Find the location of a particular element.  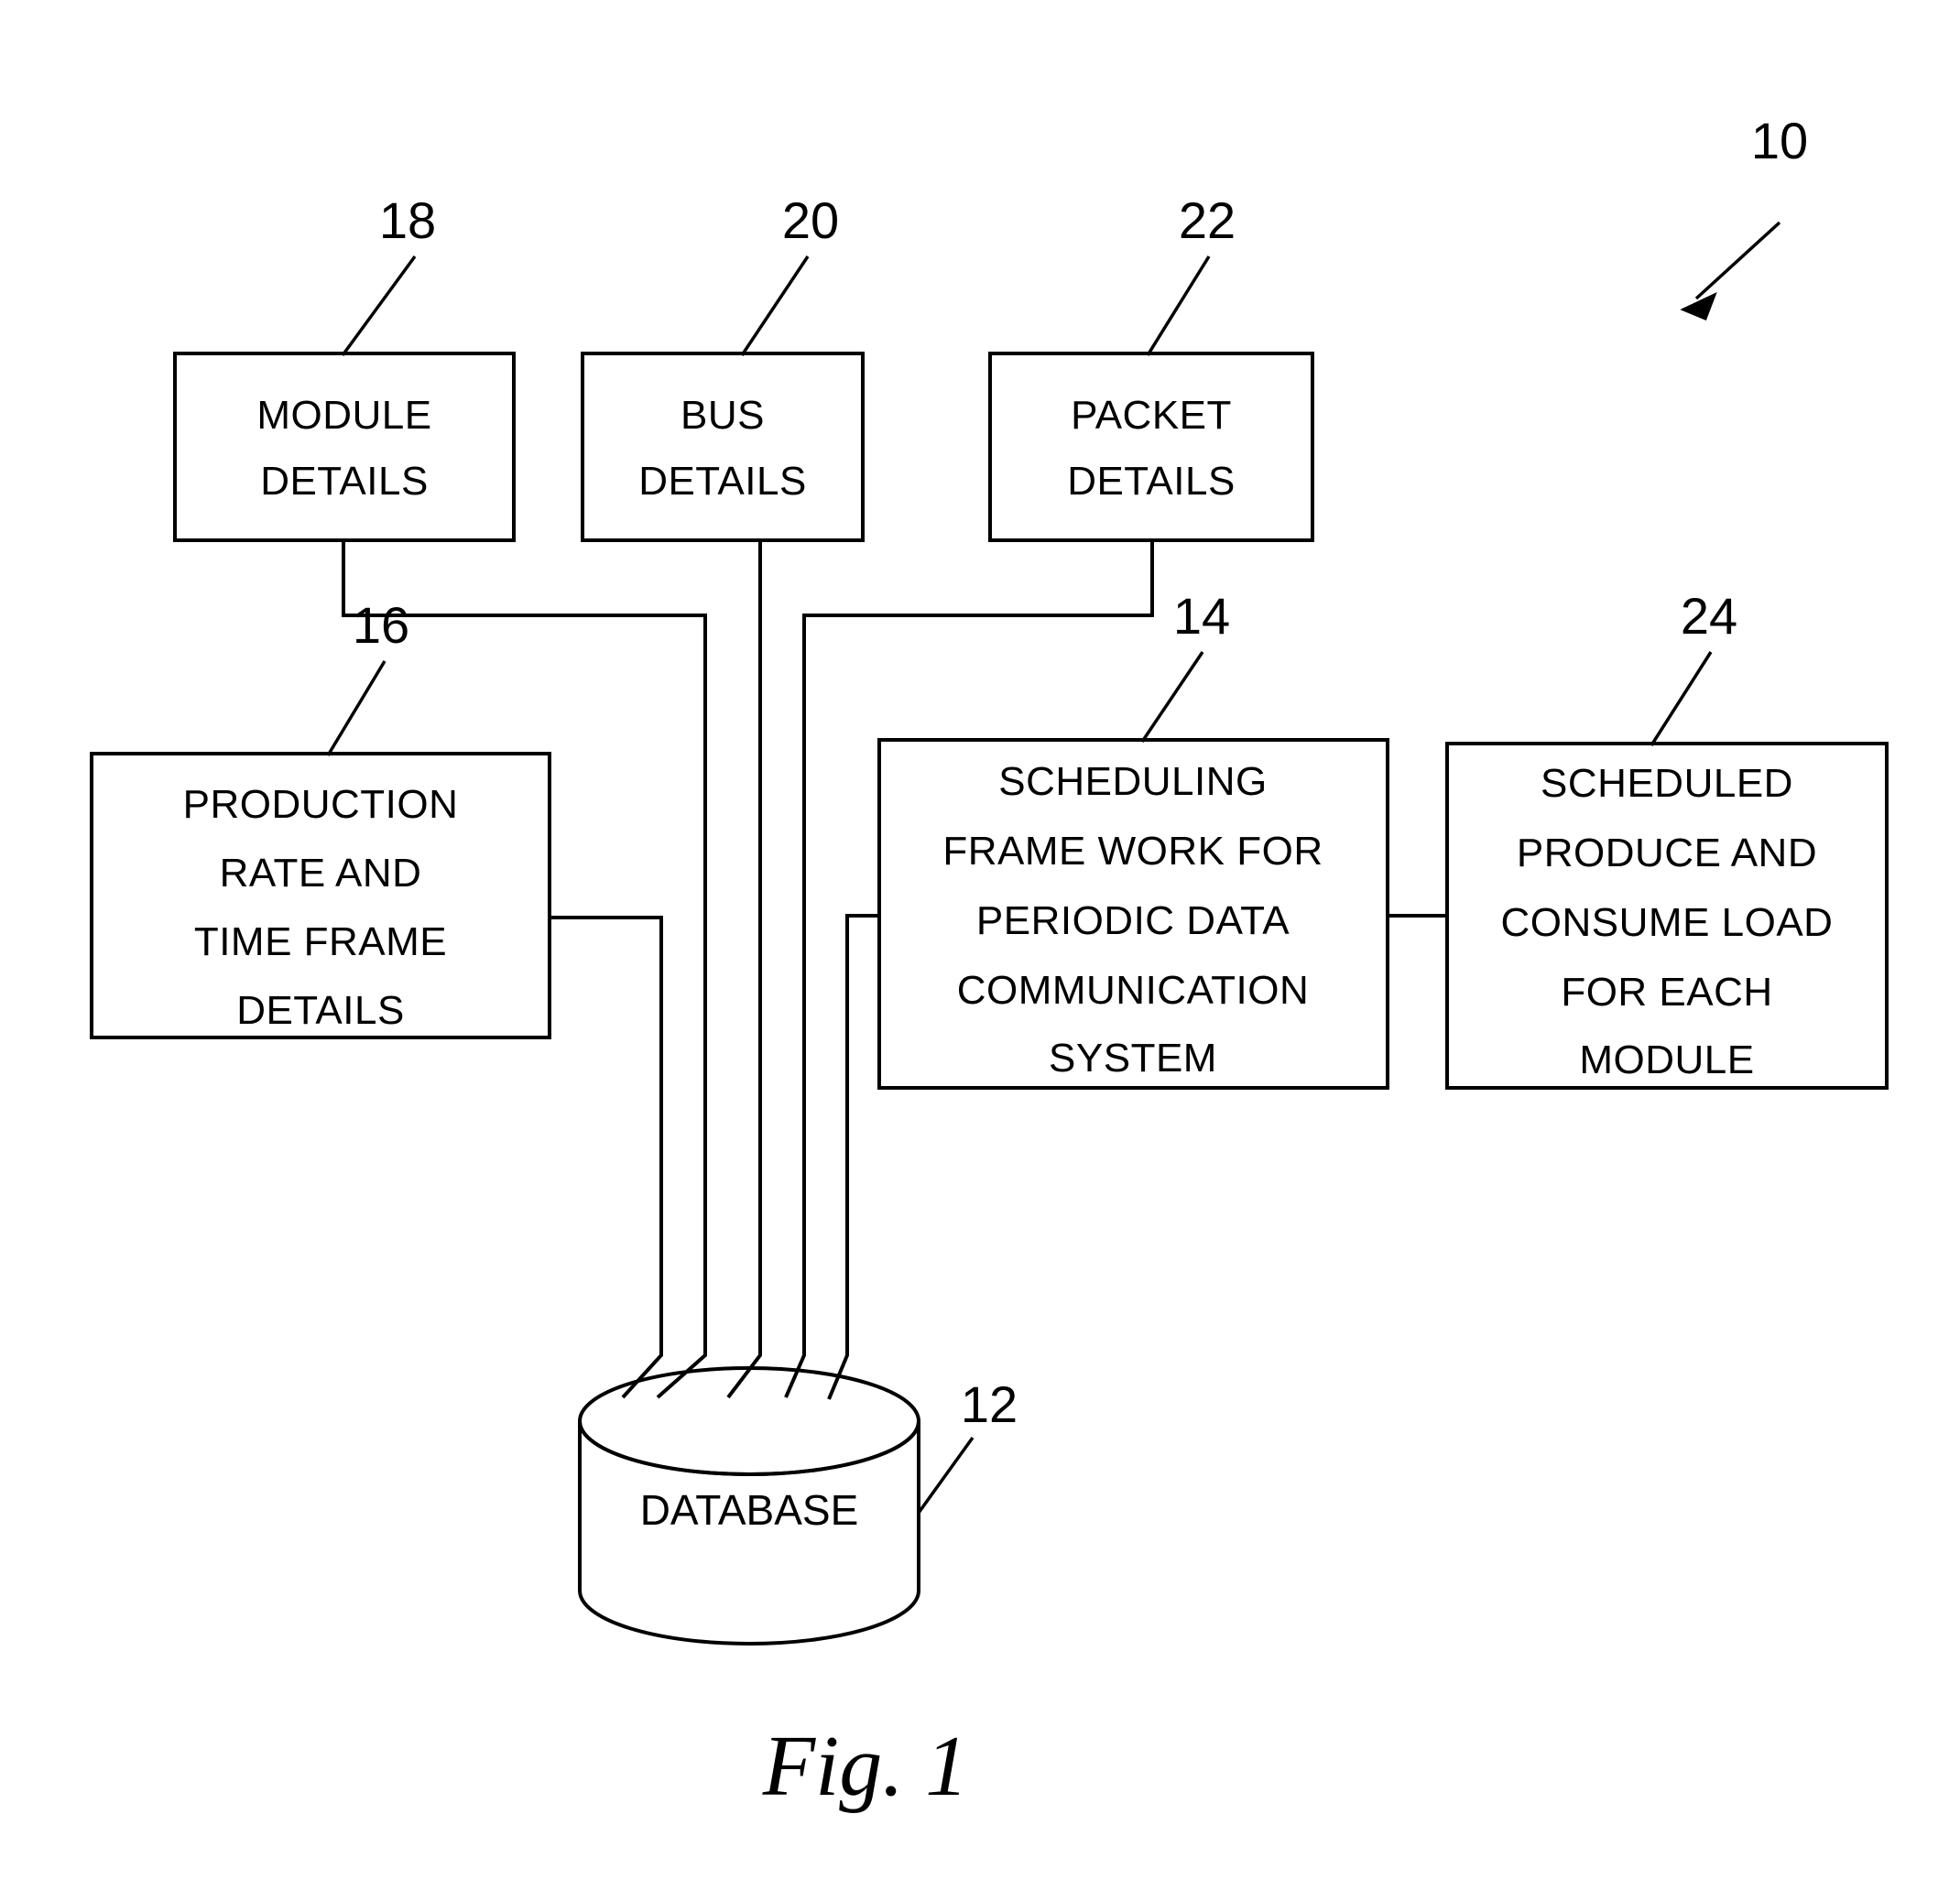

ref-number-16: 16 is located at coordinates (381, 625).